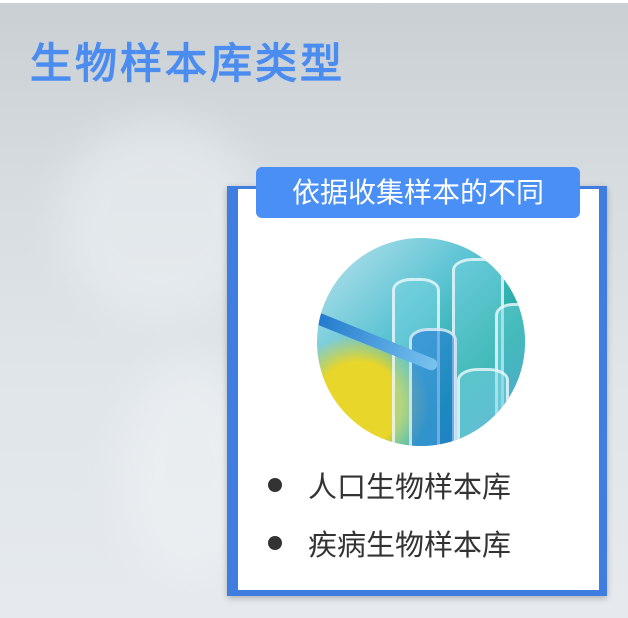  Describe the element at coordinates (314, 1) in the screenshot. I see `top-strip` at that location.